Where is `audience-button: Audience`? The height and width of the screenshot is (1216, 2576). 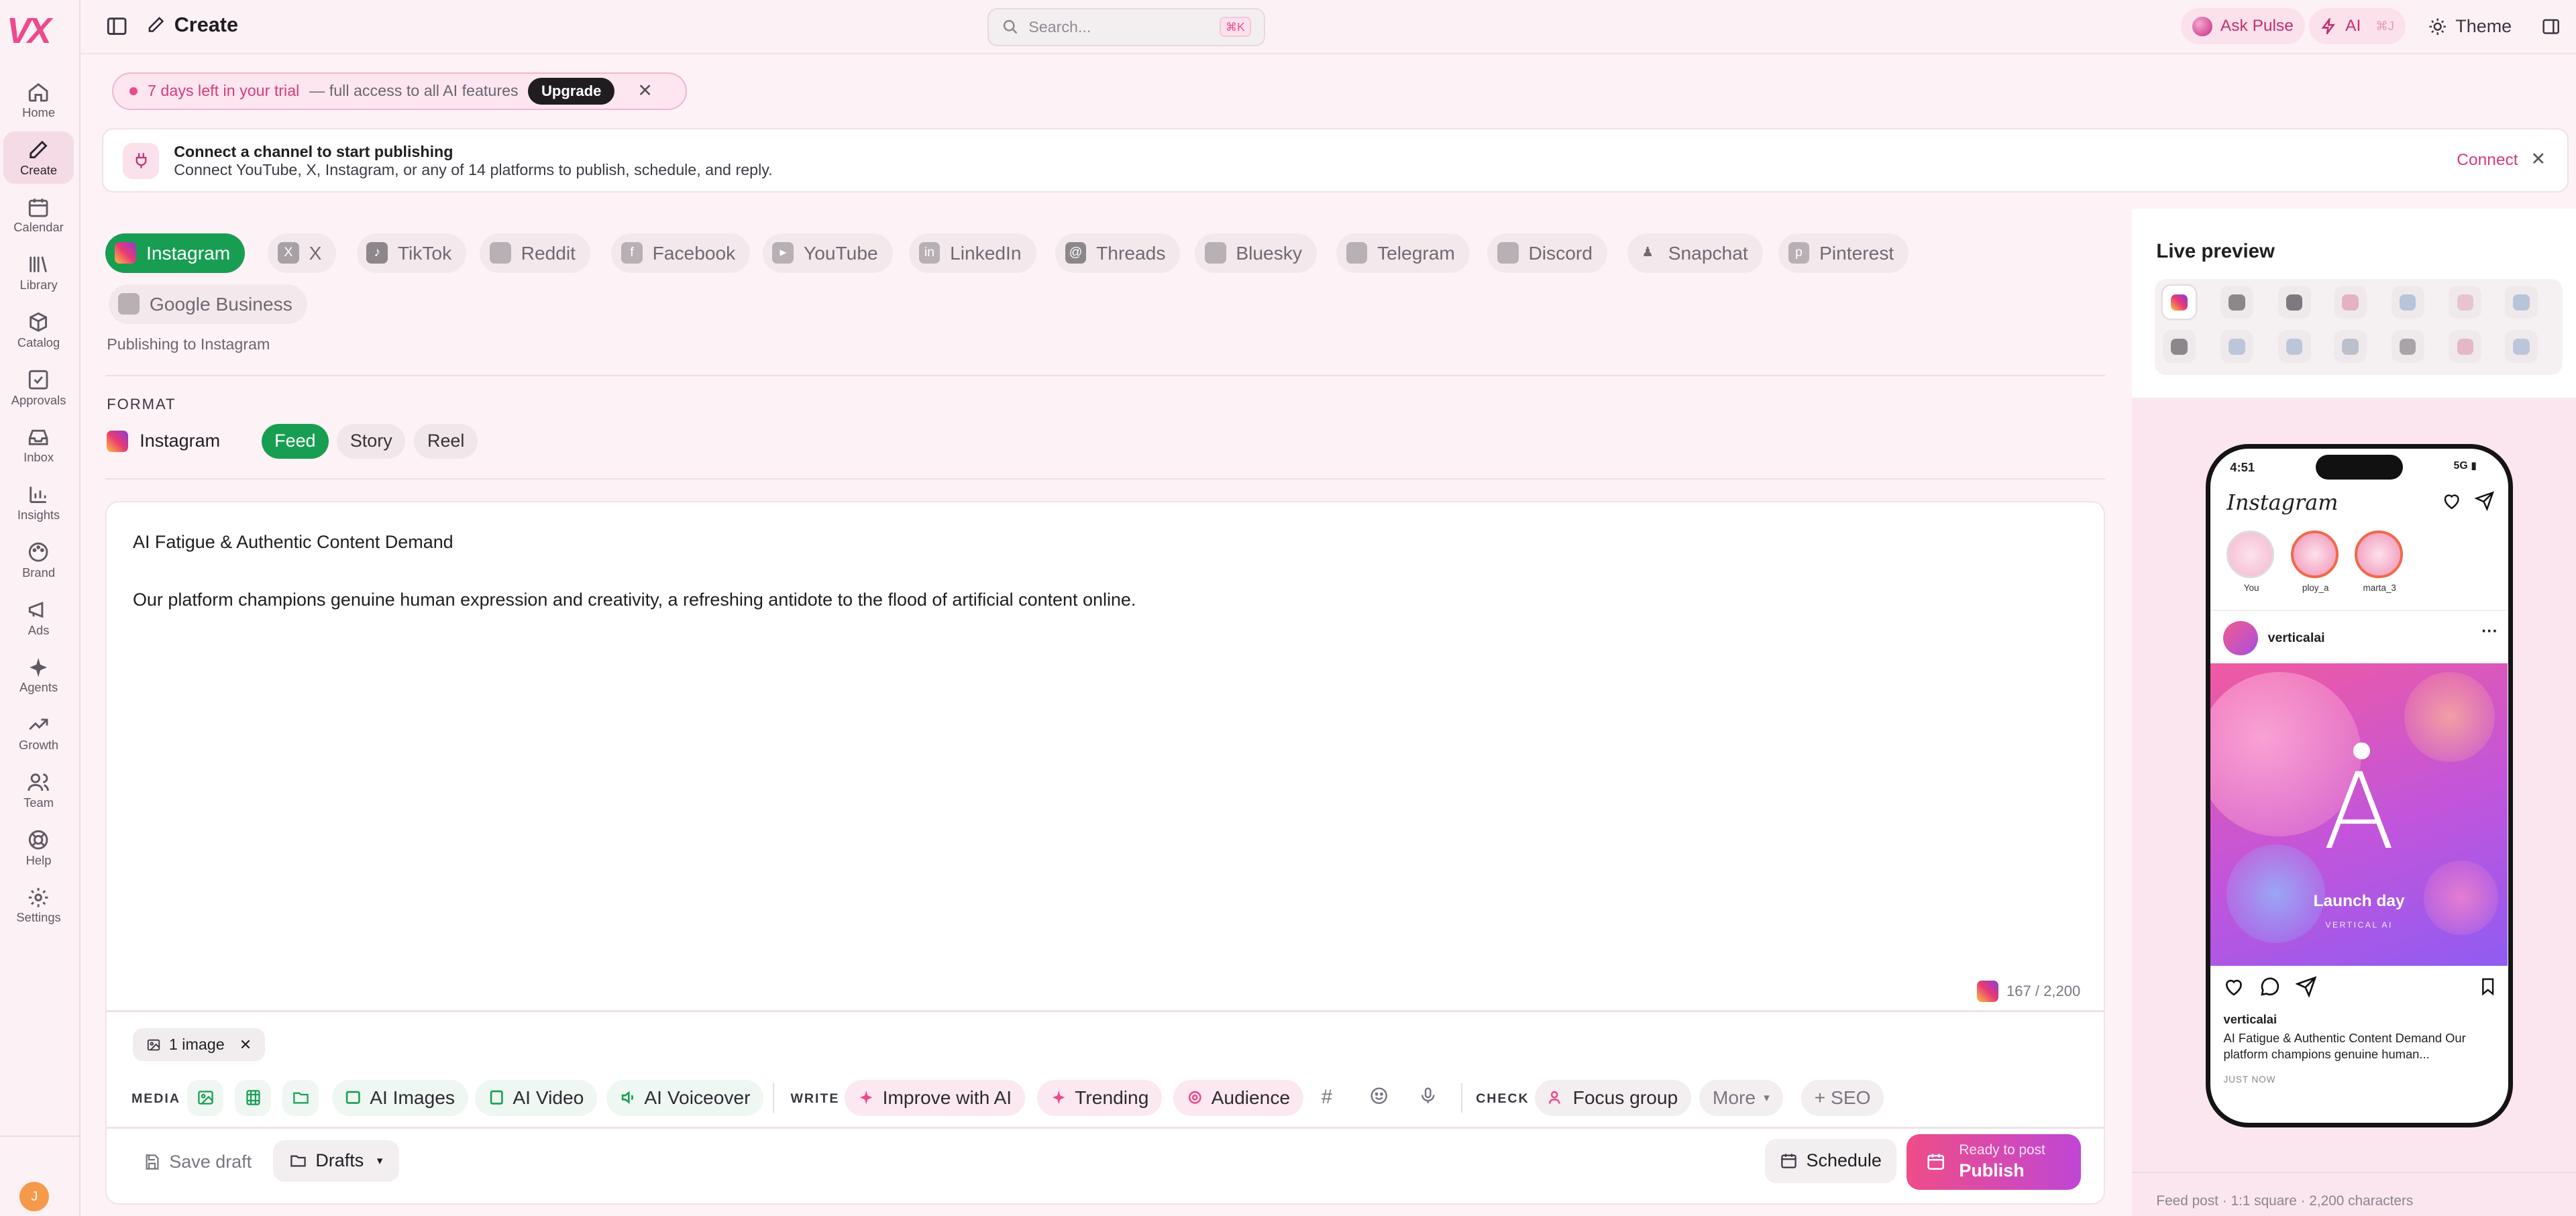
audience-button: Audience is located at coordinates (1238, 1097).